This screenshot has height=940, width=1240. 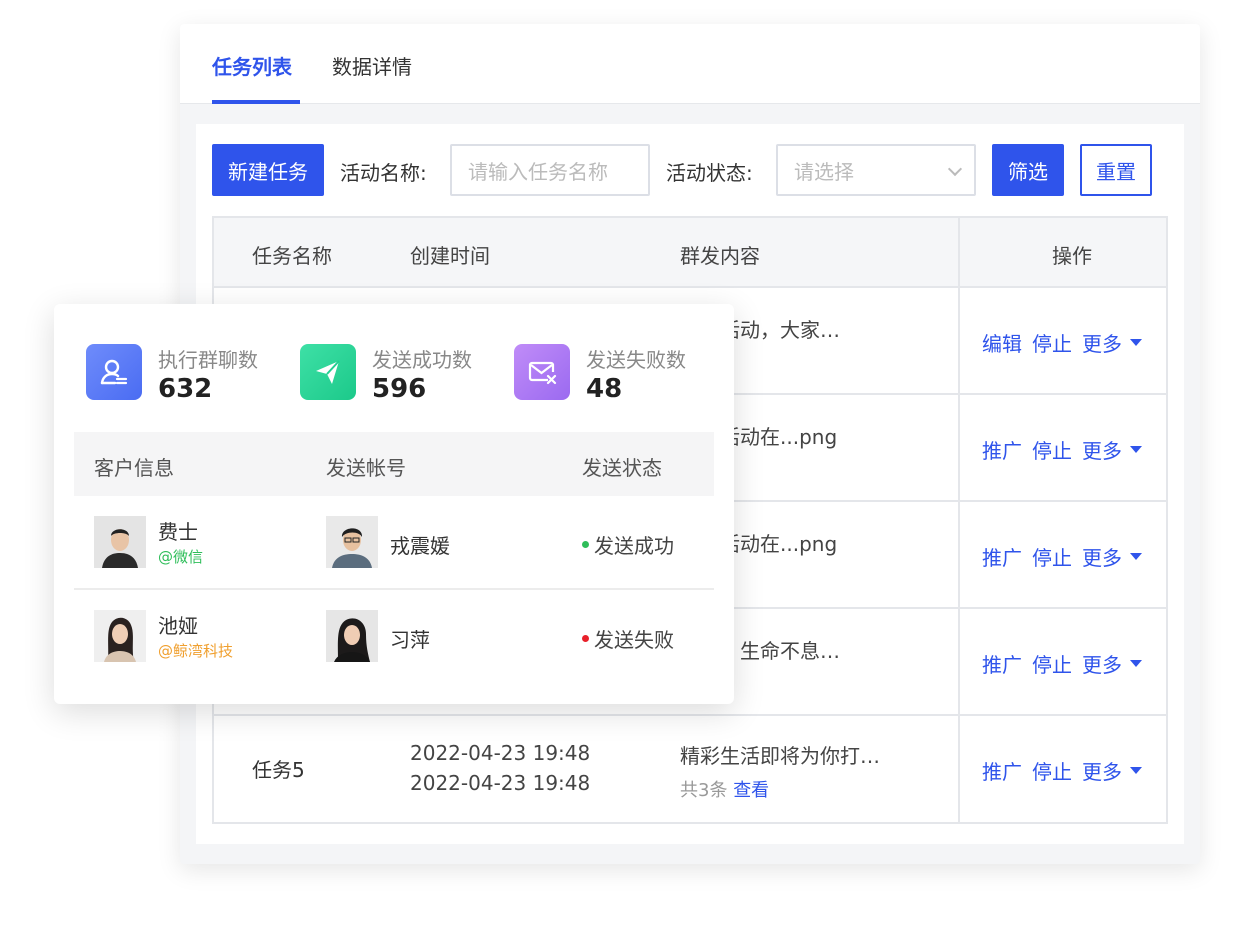 I want to click on stat-value: 48, so click(x=604, y=389).